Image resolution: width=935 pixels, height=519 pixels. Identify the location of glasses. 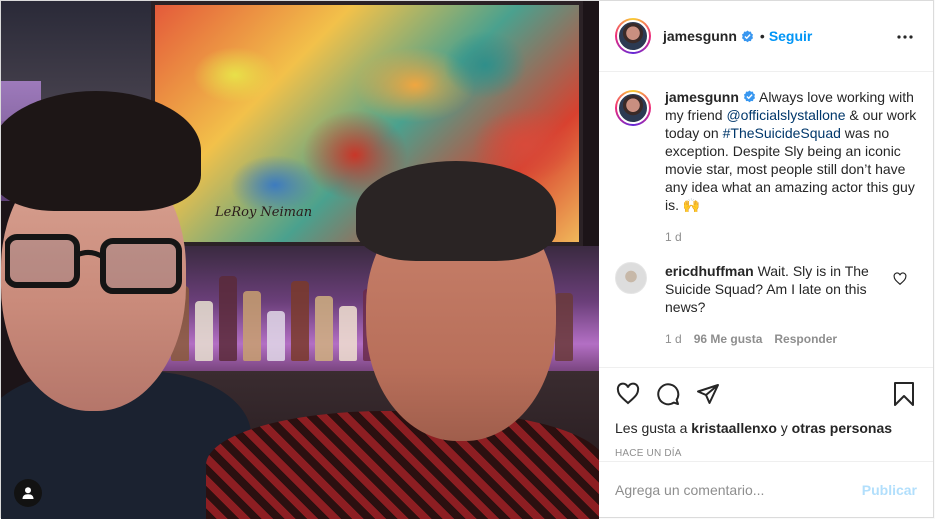
(93, 264).